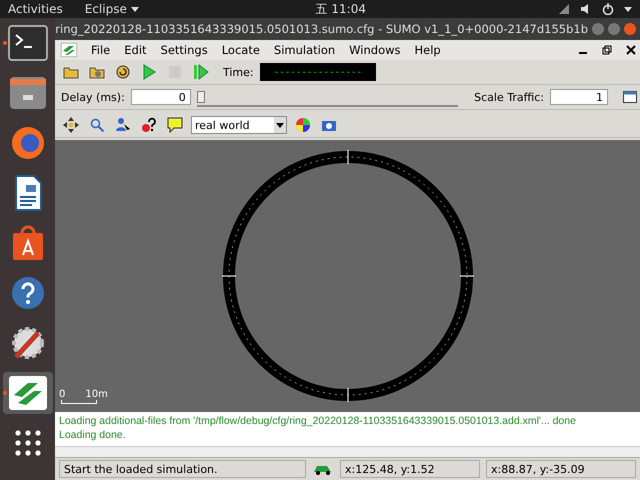 The height and width of the screenshot is (480, 640). I want to click on cursor-coordinates: x:125.48, y:1.52, so click(410, 469).